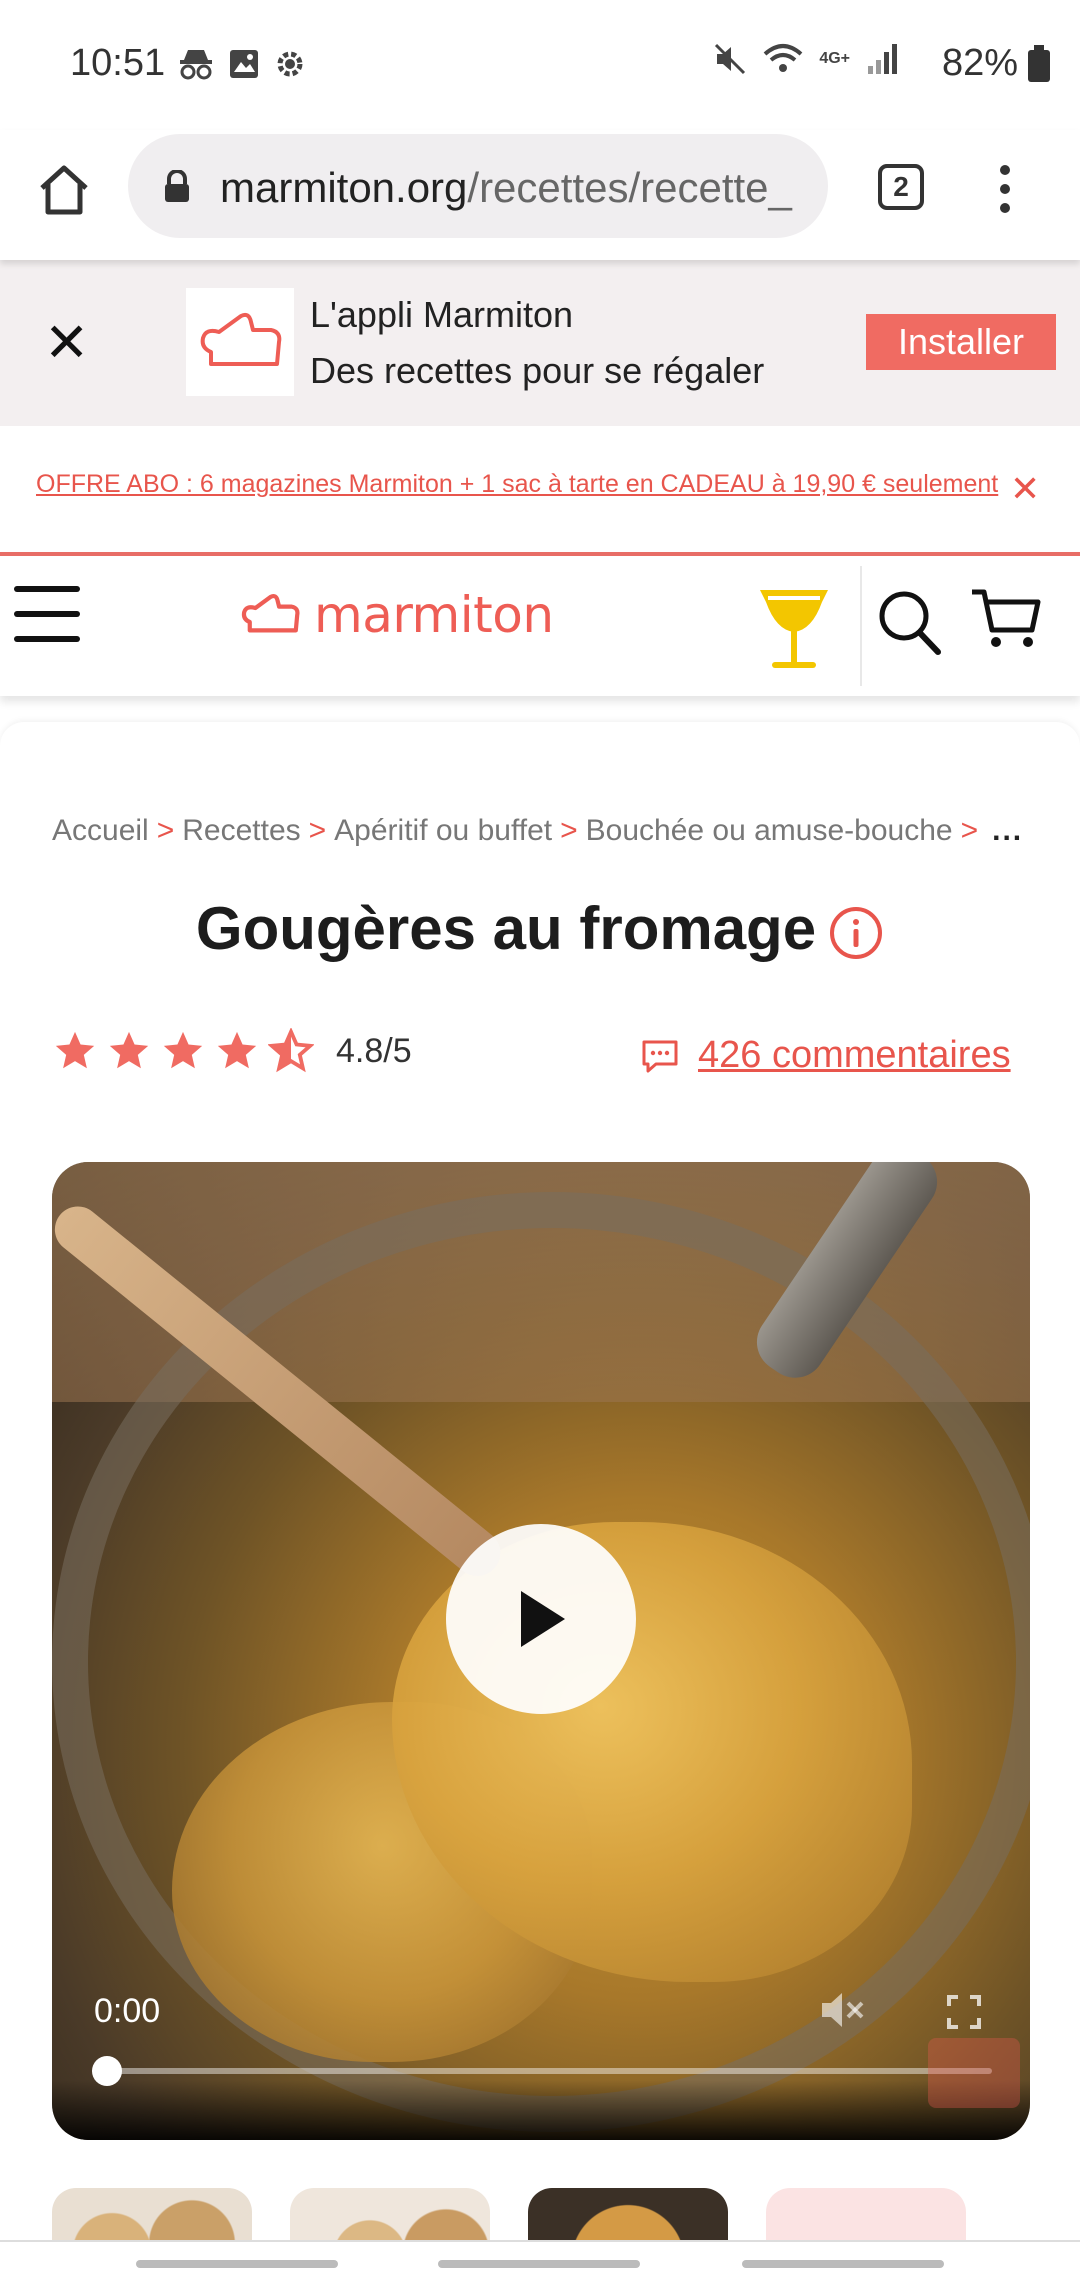 This screenshot has width=1080, height=2280. Describe the element at coordinates (177, 186) in the screenshot. I see `lock-icon` at that location.